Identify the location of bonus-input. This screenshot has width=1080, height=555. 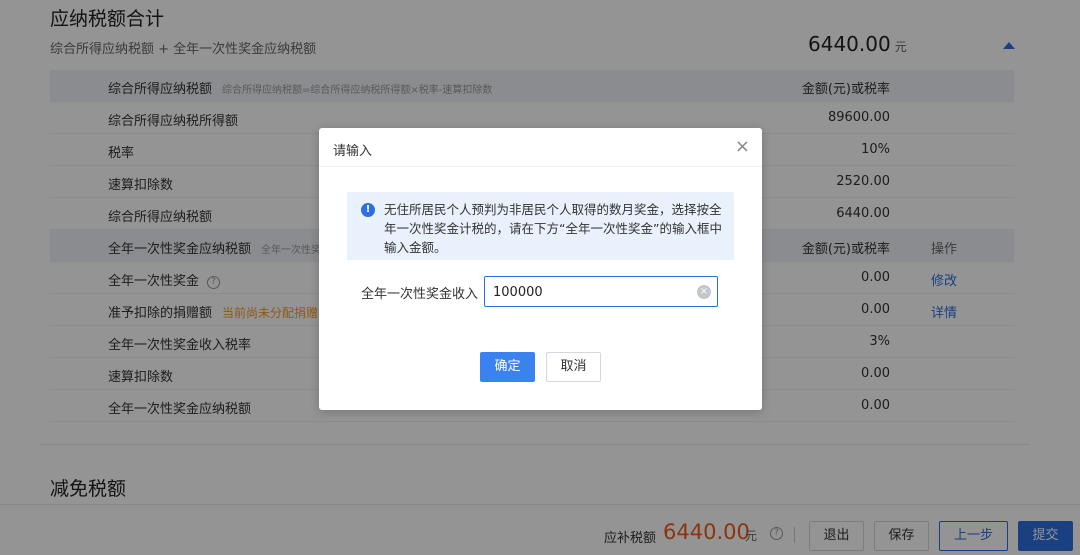
(588, 292).